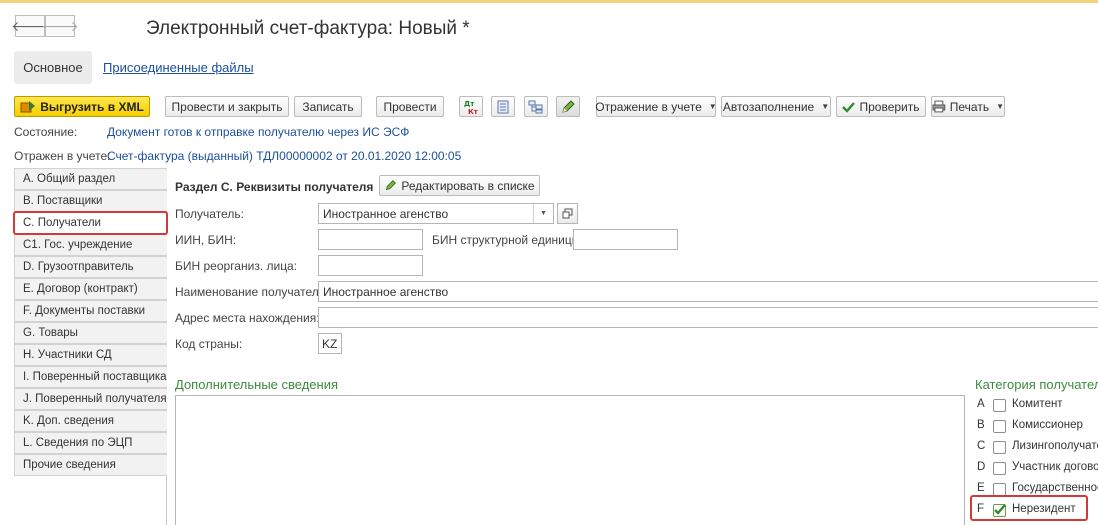 This screenshot has width=1098, height=525. I want to click on category-letter: B, so click(981, 425).